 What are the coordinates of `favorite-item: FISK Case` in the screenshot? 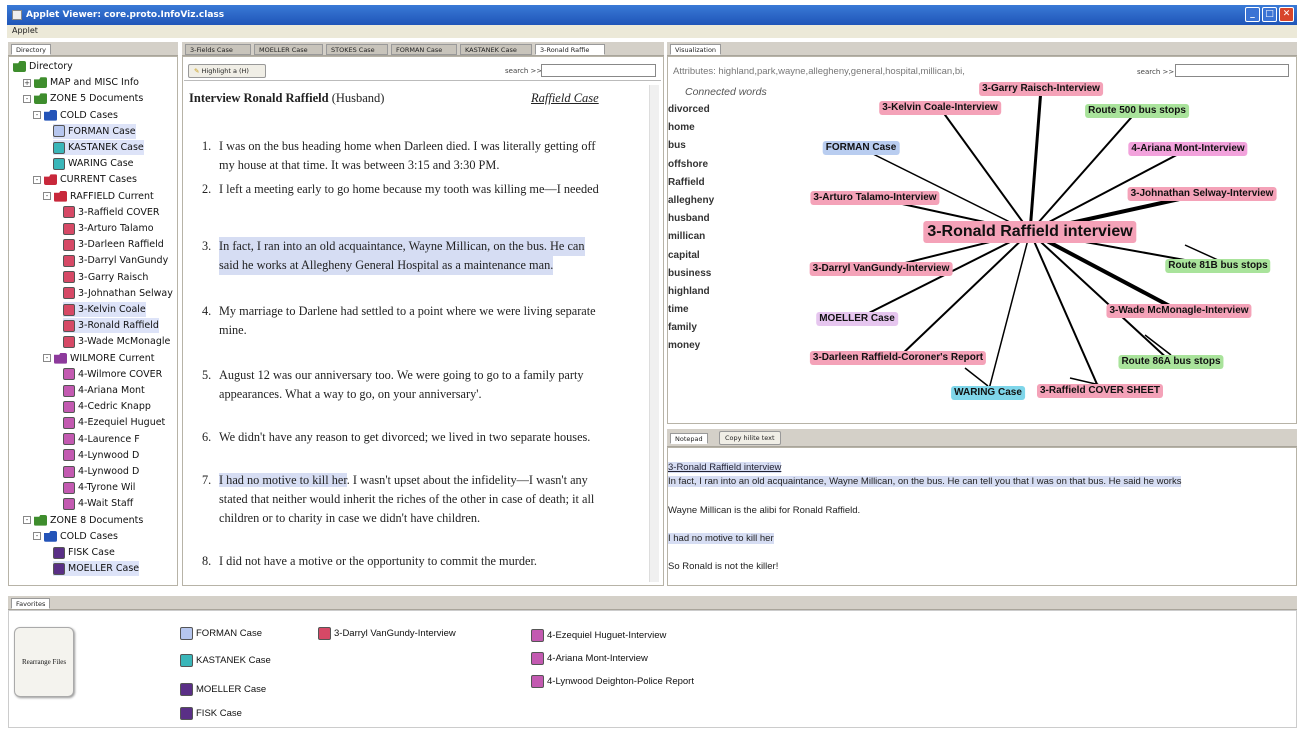 It's located at (211, 713).